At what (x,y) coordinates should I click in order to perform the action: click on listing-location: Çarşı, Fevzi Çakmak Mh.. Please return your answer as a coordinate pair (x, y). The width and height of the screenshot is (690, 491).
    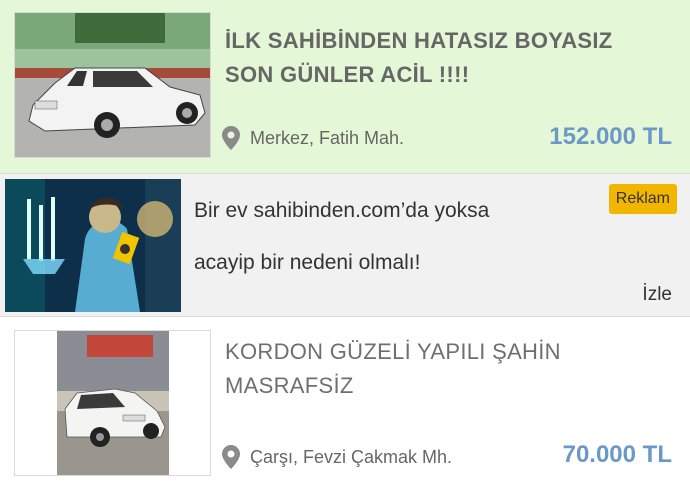
    Looking at the image, I should click on (337, 457).